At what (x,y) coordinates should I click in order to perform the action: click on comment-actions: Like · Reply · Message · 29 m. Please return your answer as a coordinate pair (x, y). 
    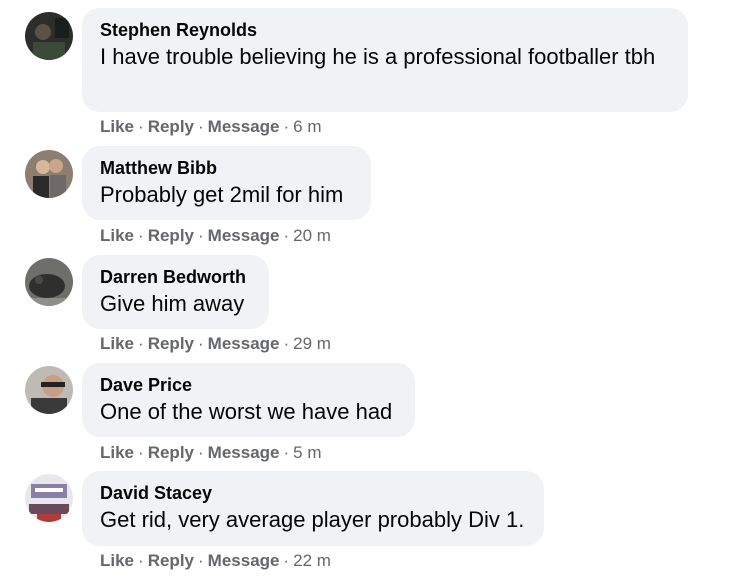
    Looking at the image, I should click on (215, 344).